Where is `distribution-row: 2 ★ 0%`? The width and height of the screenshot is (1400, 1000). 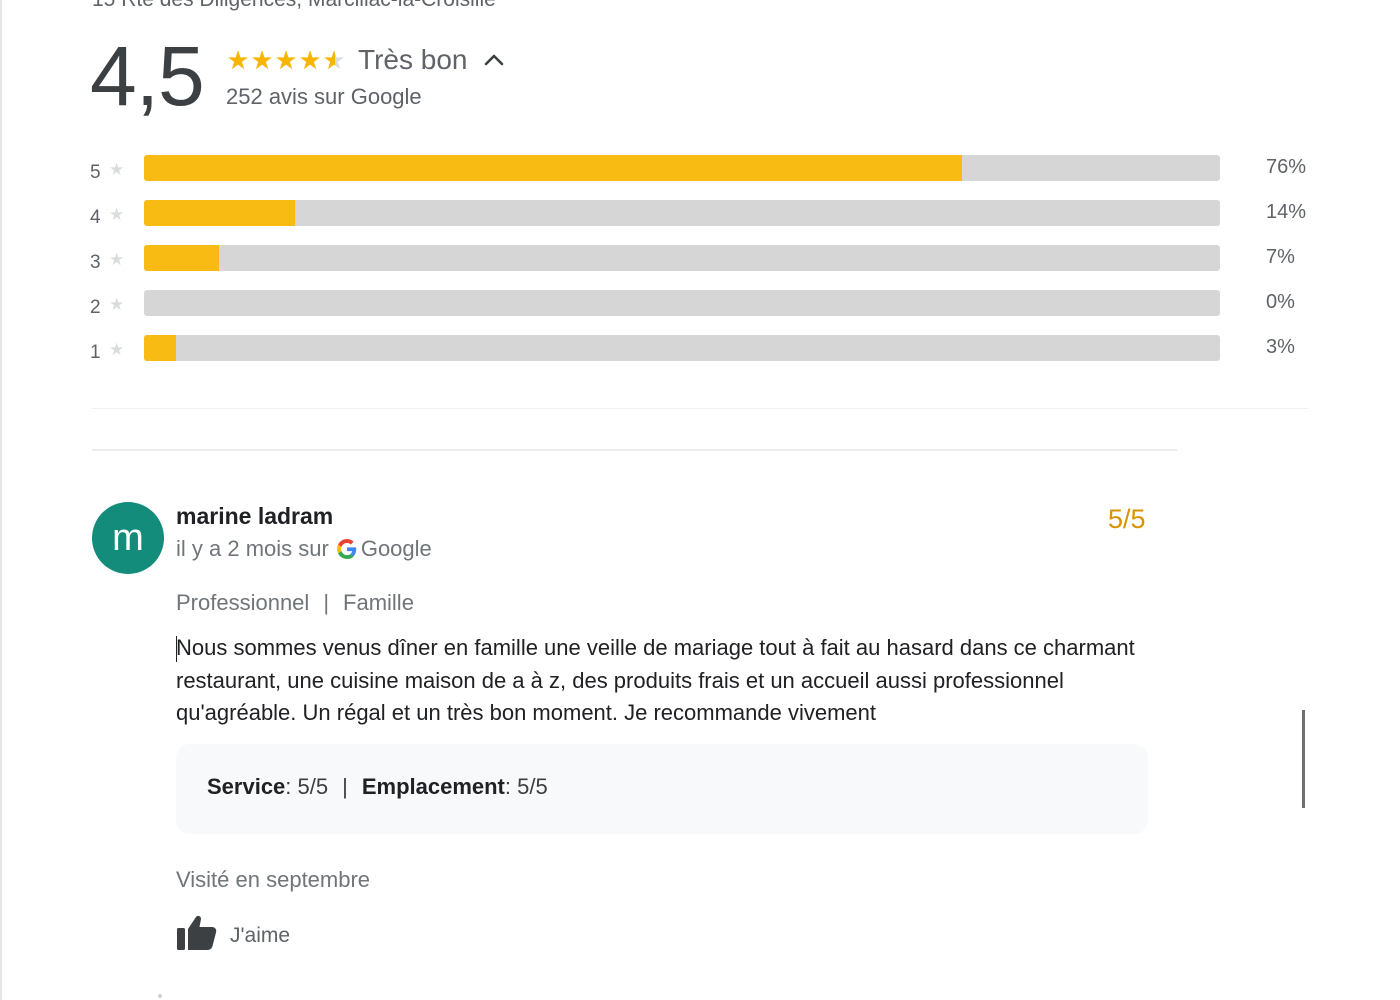 distribution-row: 2 ★ 0% is located at coordinates (705, 309).